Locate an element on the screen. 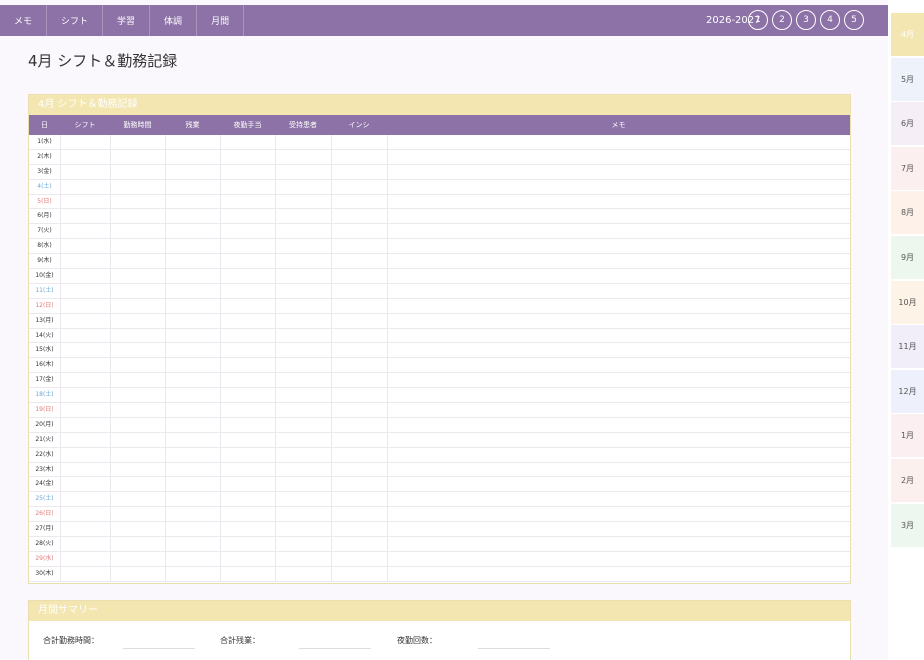 This screenshot has width=924, height=660. nav-tab-shift: シフト is located at coordinates (75, 20).